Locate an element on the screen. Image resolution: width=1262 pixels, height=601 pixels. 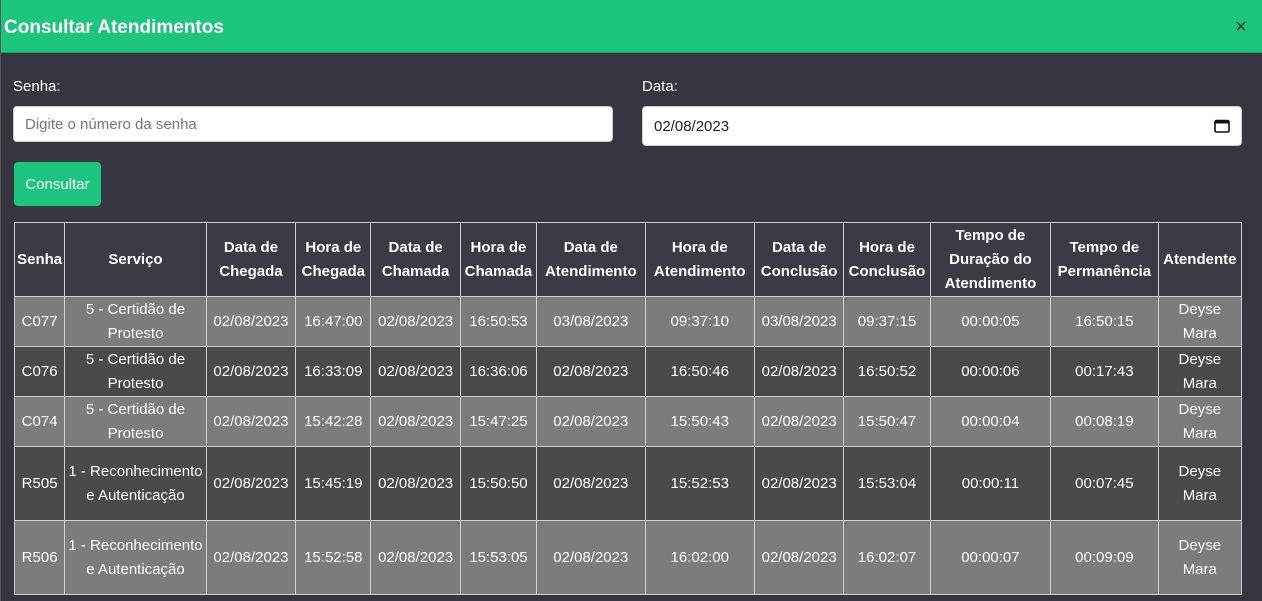
column-header: Hora de Chegada is located at coordinates (333, 259).